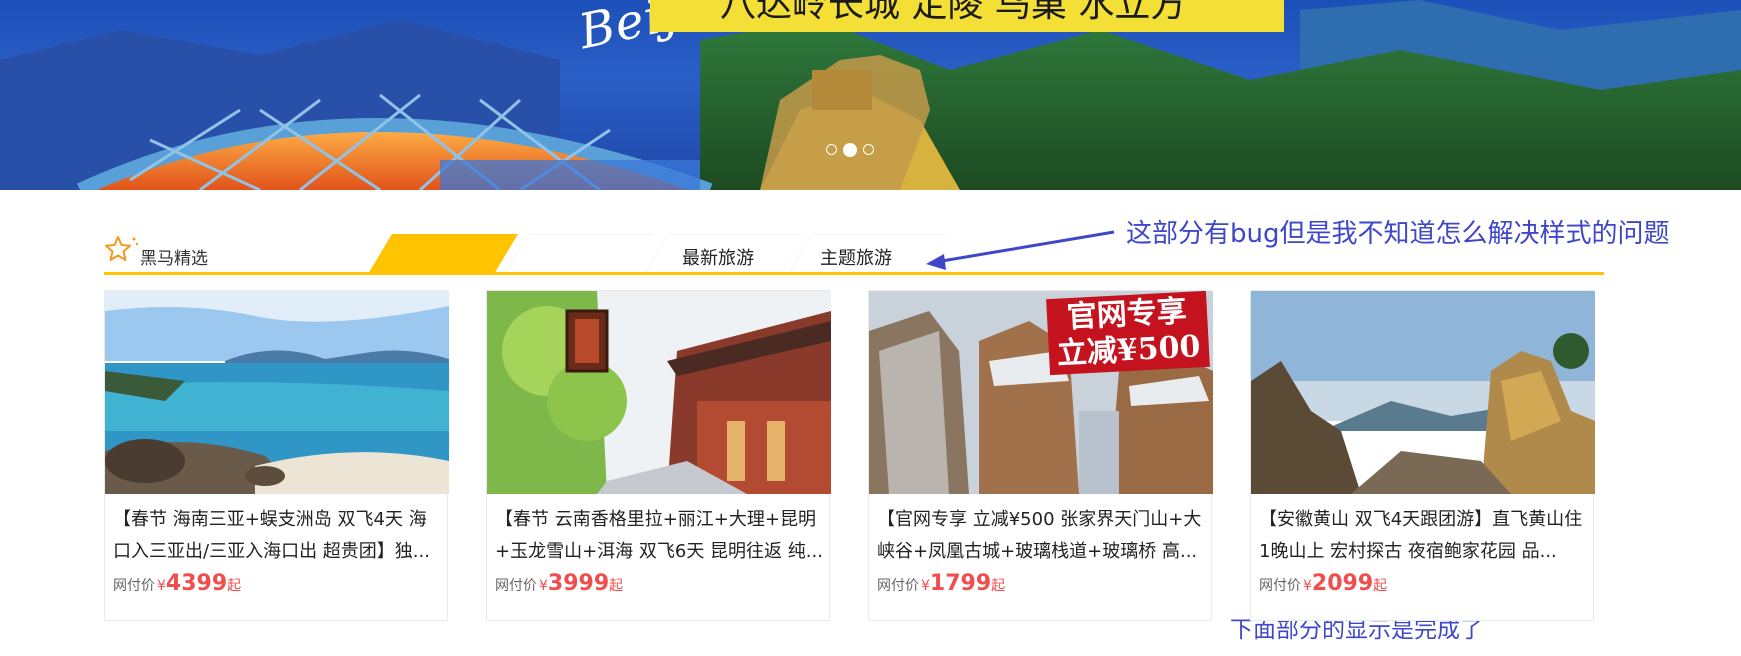 This screenshot has width=1741, height=656. Describe the element at coordinates (559, 583) in the screenshot. I see `card-price: 网付价 ¥3999起` at that location.